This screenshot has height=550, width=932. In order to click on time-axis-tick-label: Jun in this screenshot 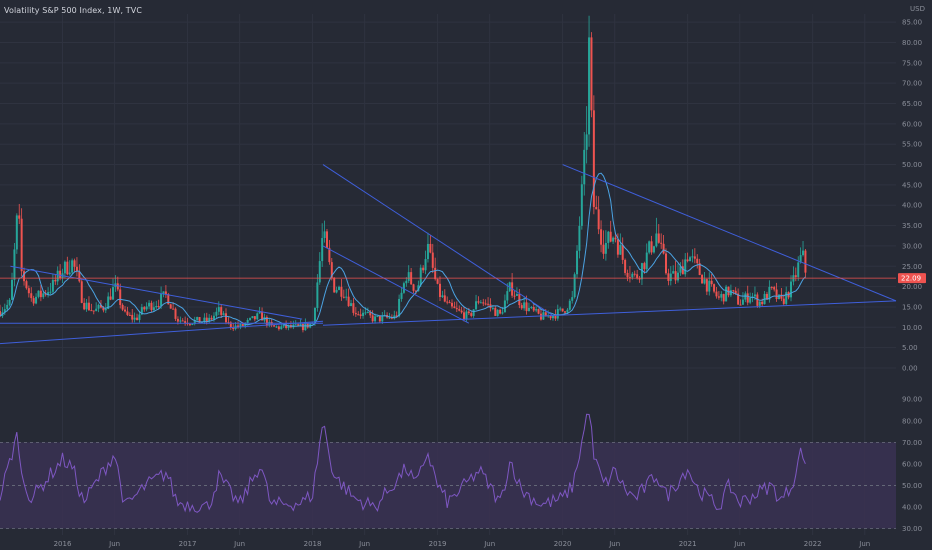, I will do `click(114, 544)`.